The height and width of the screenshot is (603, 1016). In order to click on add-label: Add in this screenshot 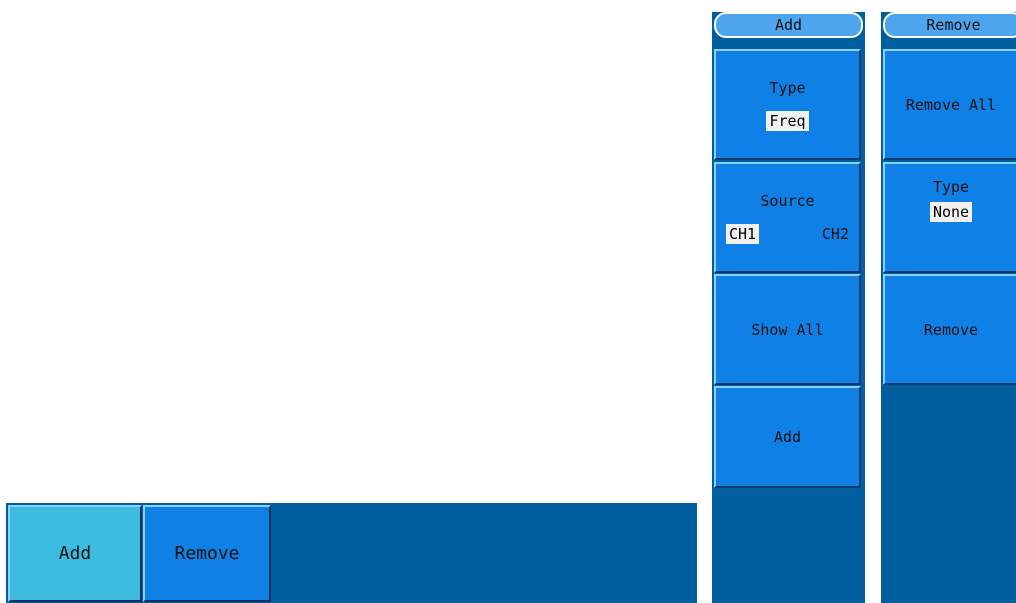, I will do `click(787, 437)`.